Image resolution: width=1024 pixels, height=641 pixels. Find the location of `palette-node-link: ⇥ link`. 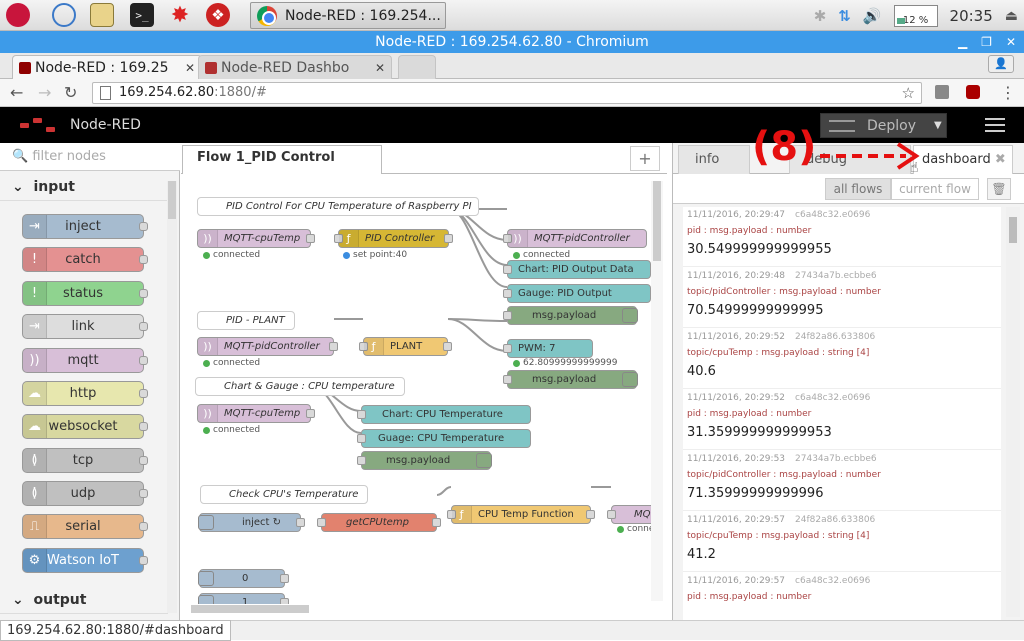

palette-node-link: ⇥ link is located at coordinates (85, 326).